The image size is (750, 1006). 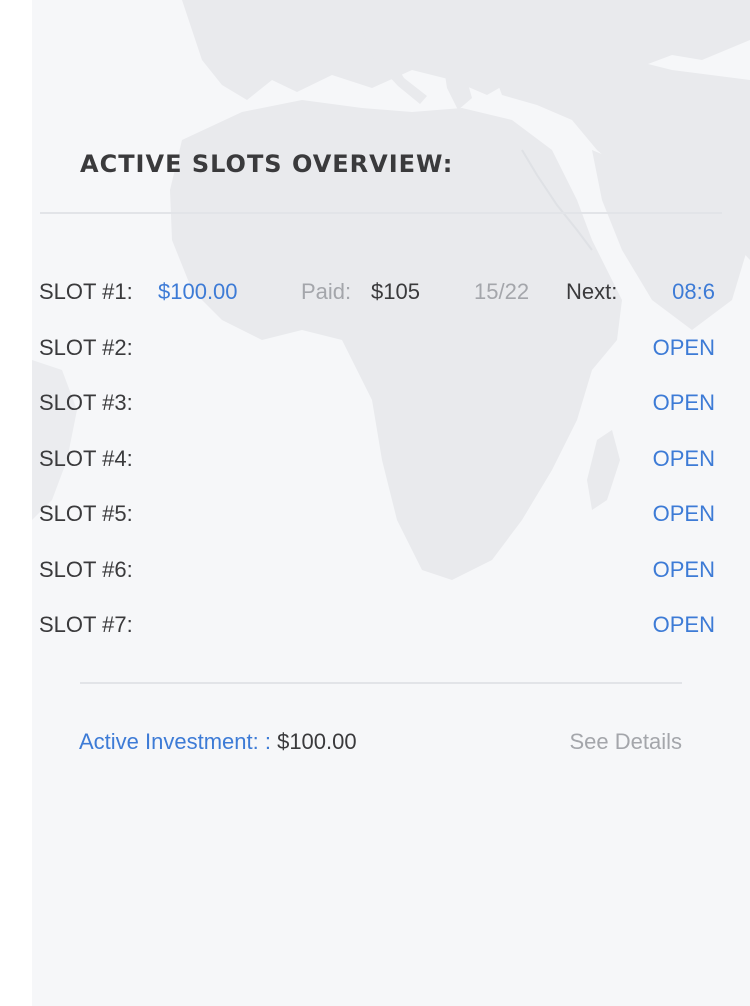 What do you see at coordinates (377, 348) in the screenshot?
I see `slot-row-2: SLOT #2: OPEN` at bounding box center [377, 348].